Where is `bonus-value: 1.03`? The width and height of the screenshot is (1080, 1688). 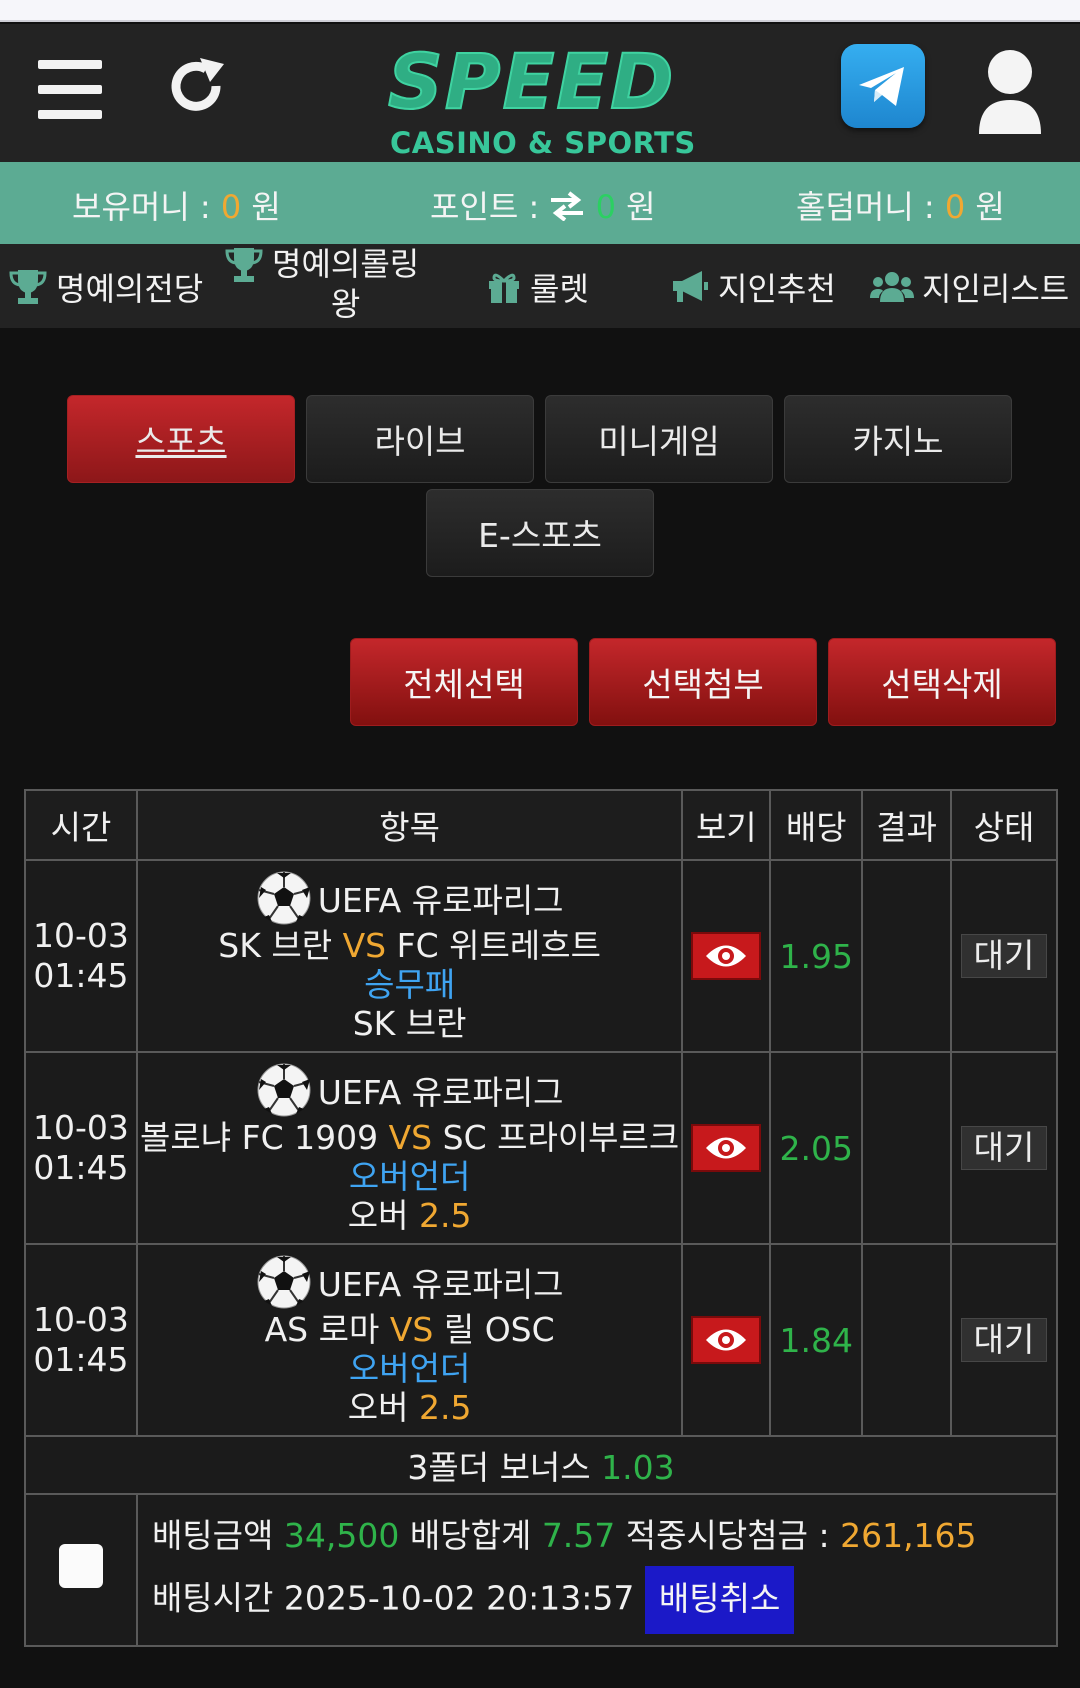
bonus-value: 1.03 is located at coordinates (638, 1467).